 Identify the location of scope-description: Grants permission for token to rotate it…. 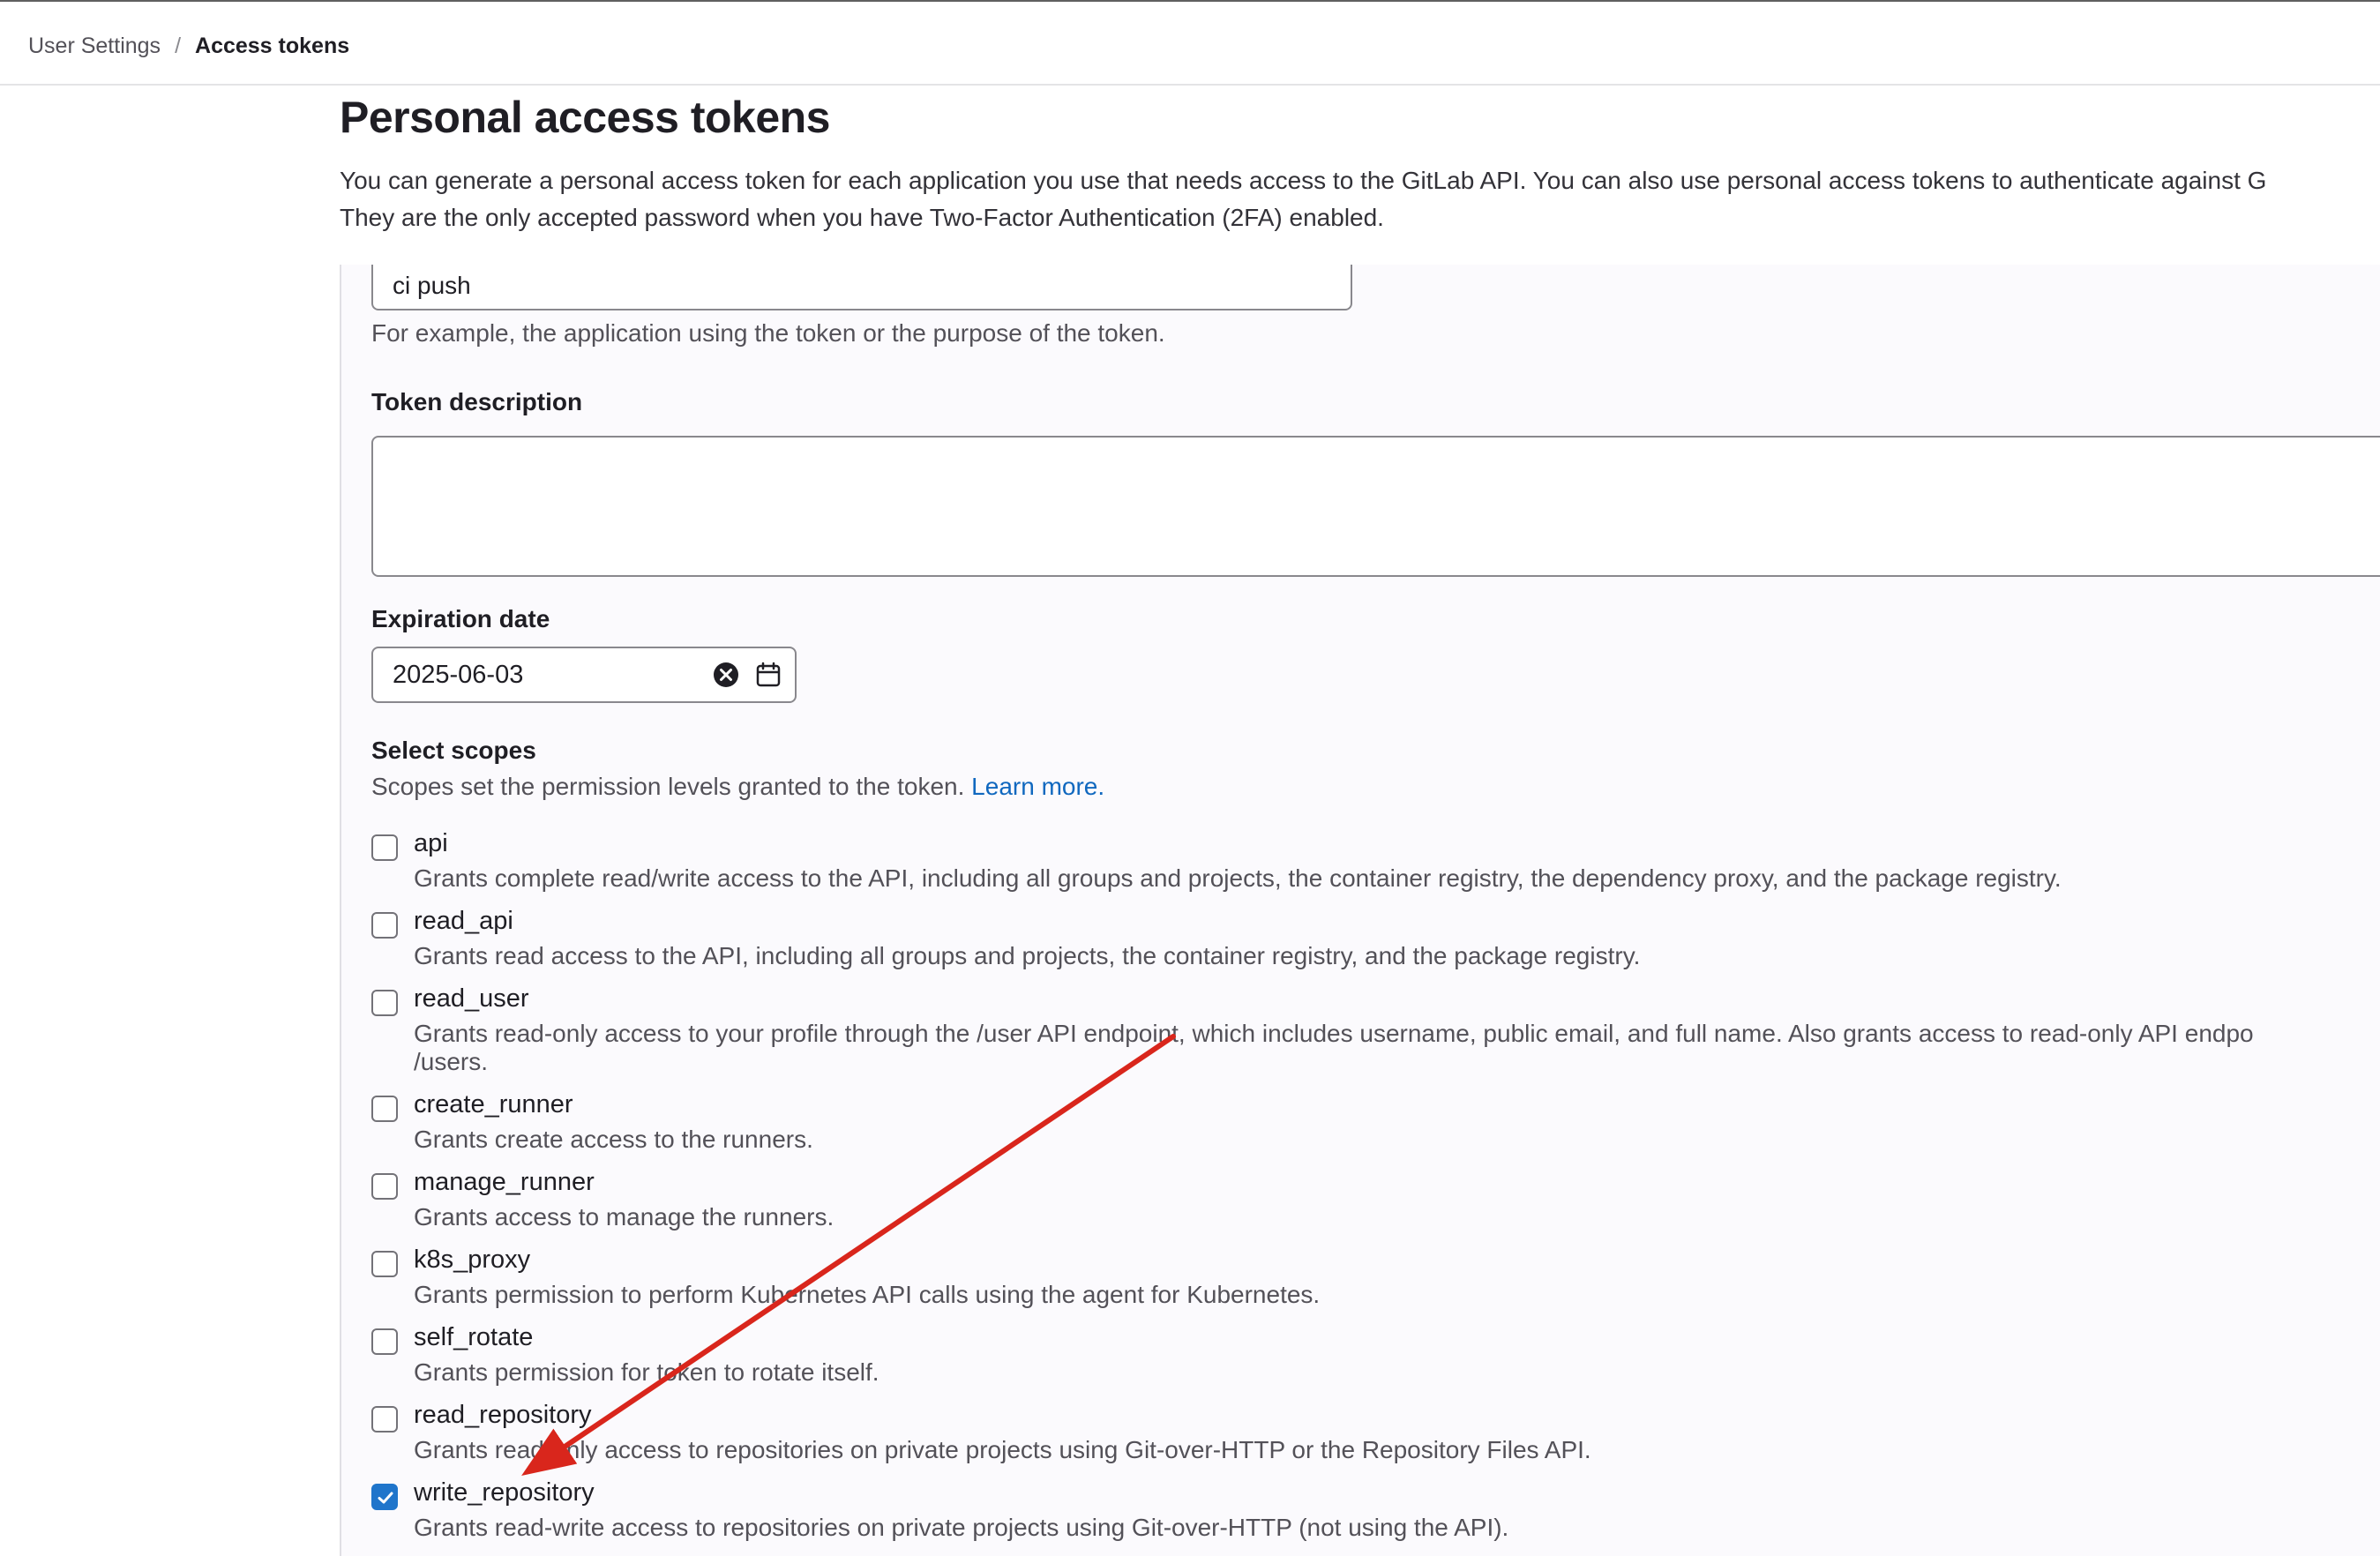
(646, 1372).